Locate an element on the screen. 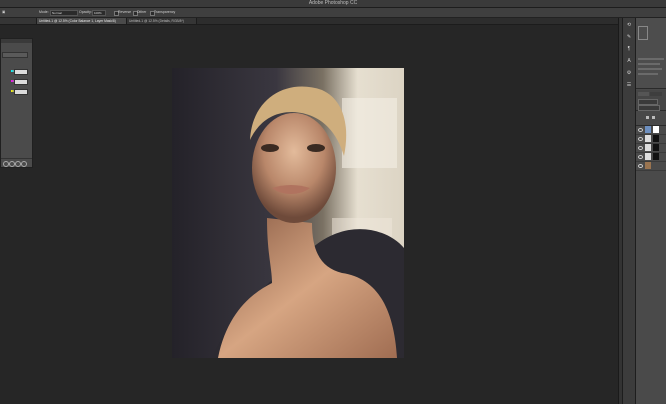  layer-row is located at coordinates (651, 166).